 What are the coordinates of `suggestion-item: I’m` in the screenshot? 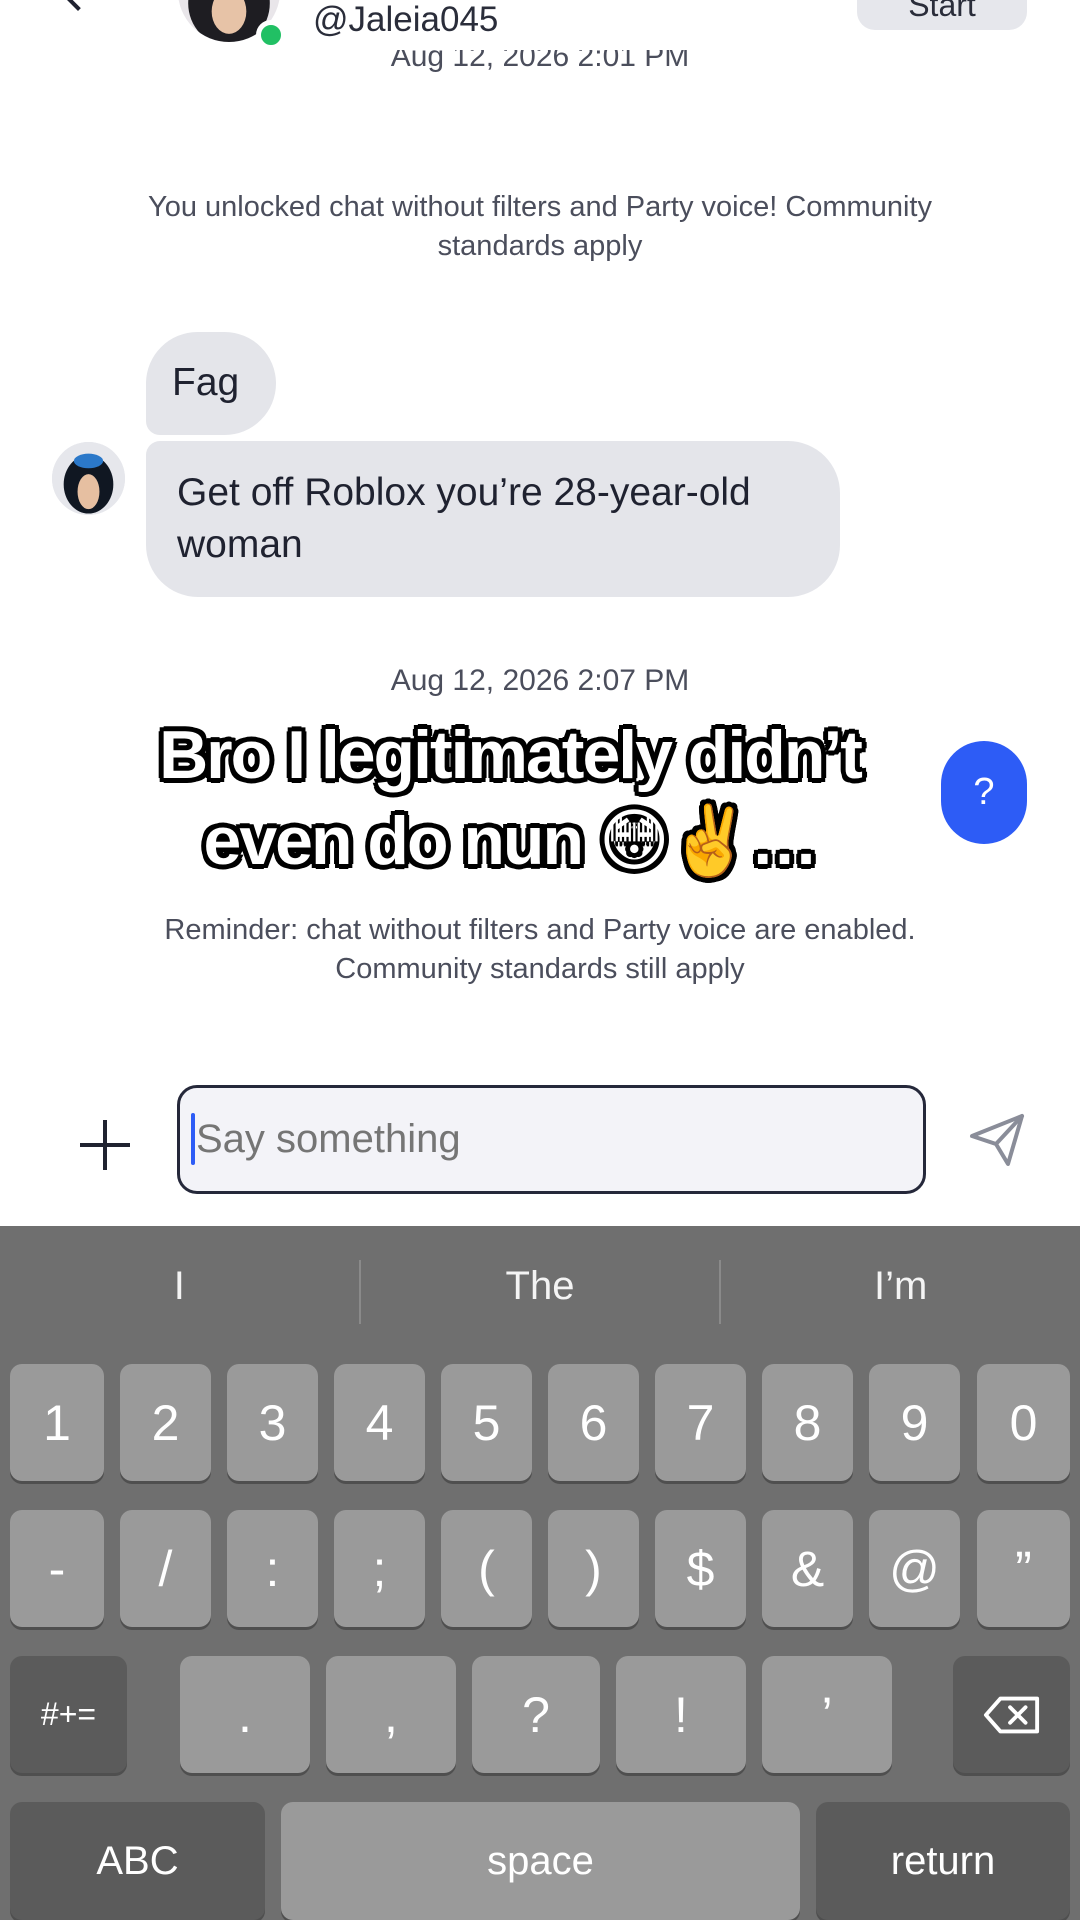 It's located at (900, 1286).